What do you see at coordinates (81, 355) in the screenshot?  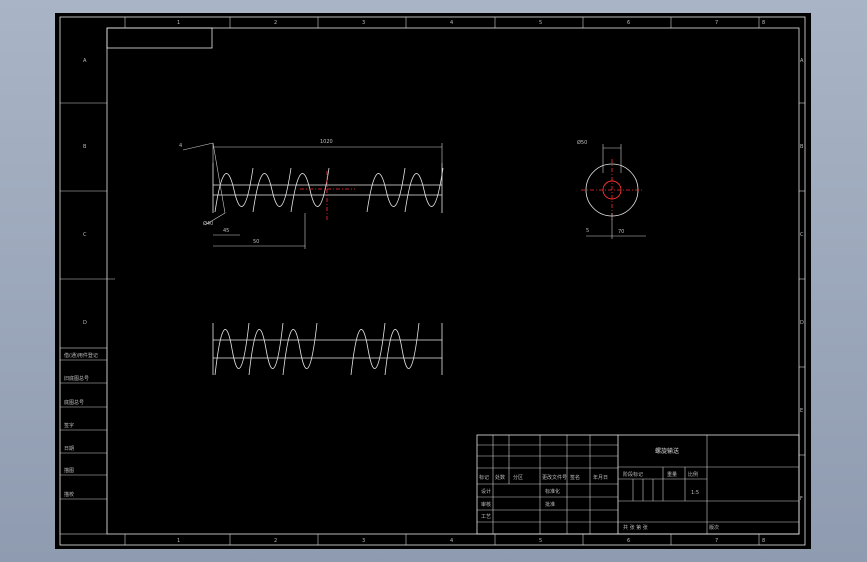 I see `left-table-row-0: 借(通)用件登记` at bounding box center [81, 355].